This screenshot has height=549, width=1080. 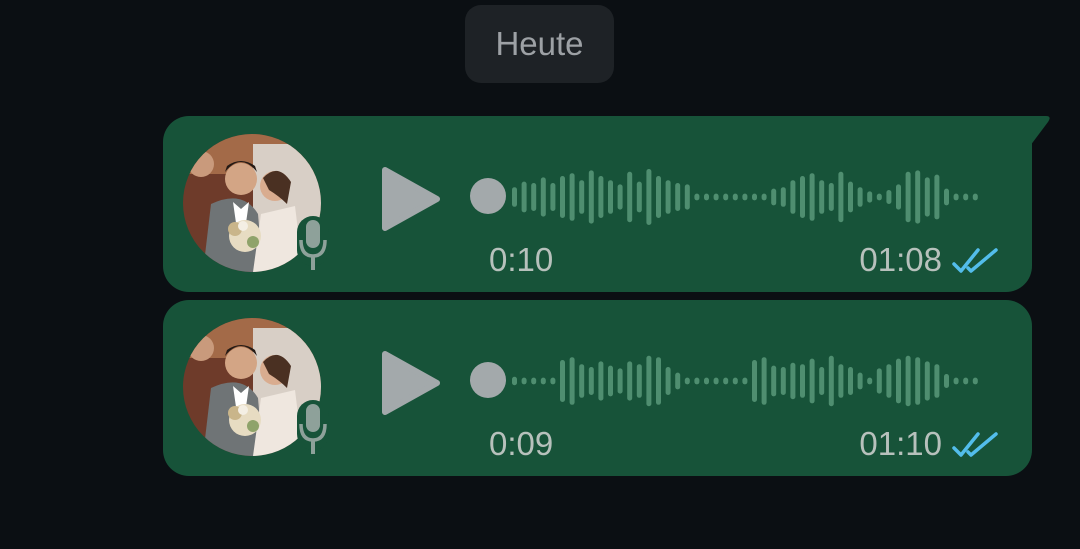 What do you see at coordinates (539, 43) in the screenshot?
I see `date-separator-label: Heute` at bounding box center [539, 43].